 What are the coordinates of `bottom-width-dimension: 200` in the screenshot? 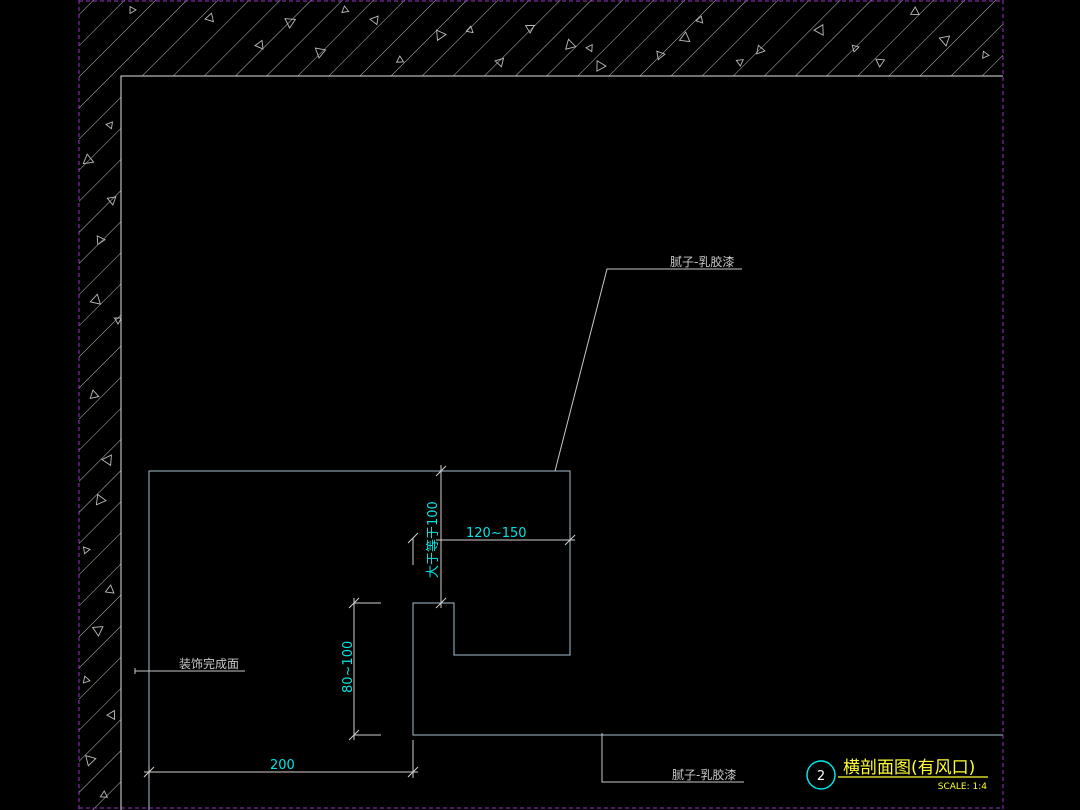 It's located at (282, 765).